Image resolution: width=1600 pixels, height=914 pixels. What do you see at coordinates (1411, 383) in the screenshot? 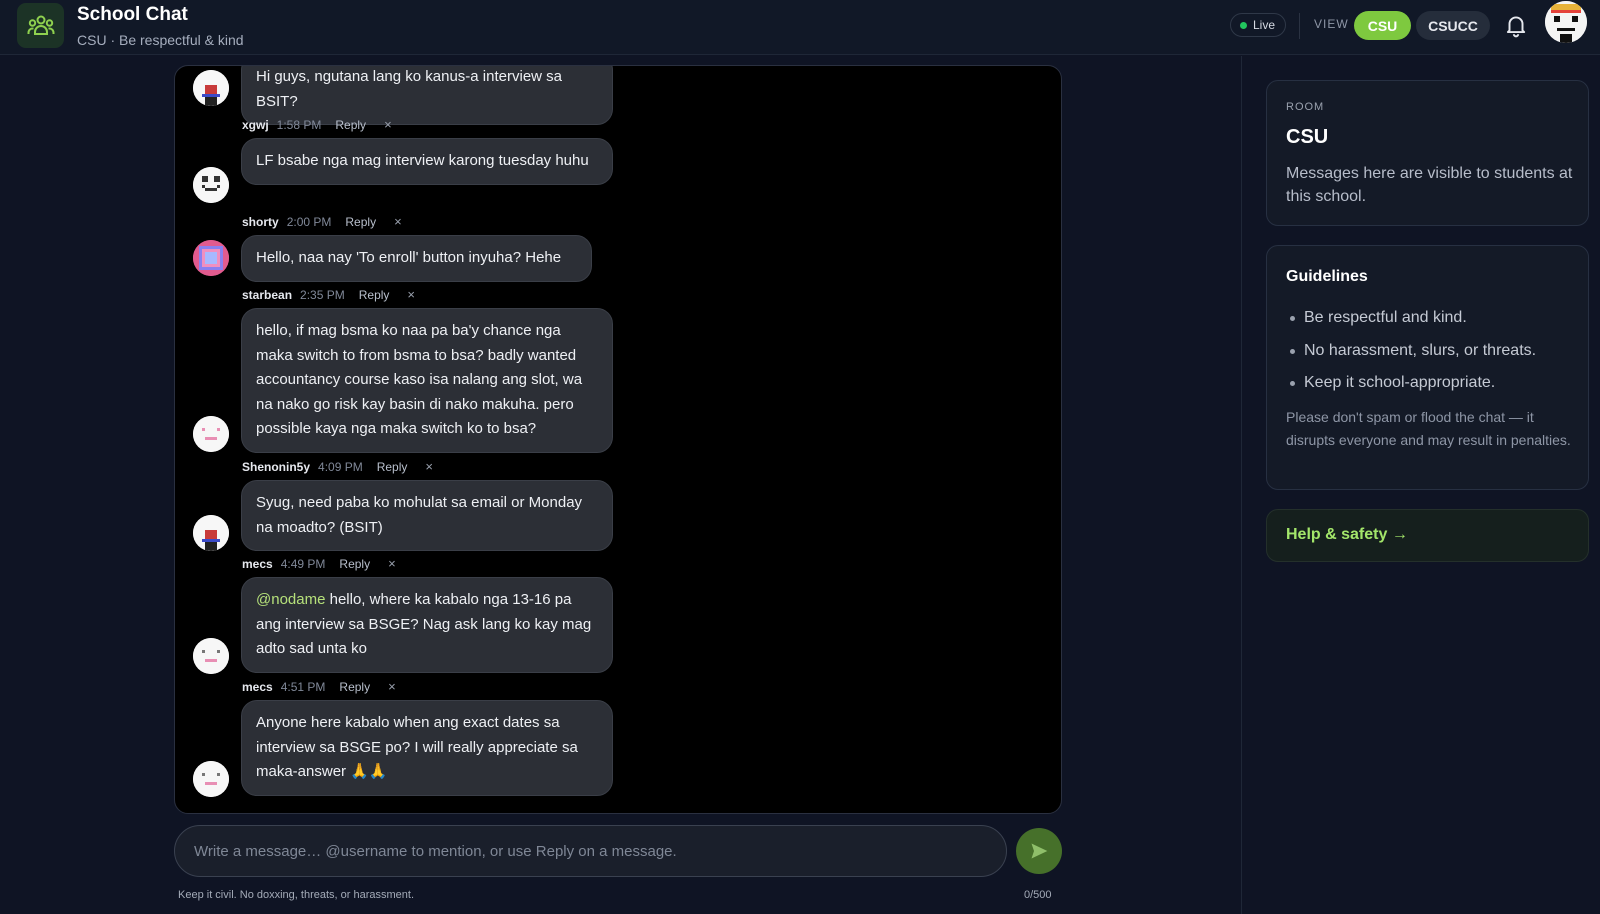
I see `guideline-item: Keep it school-appropriate.` at bounding box center [1411, 383].